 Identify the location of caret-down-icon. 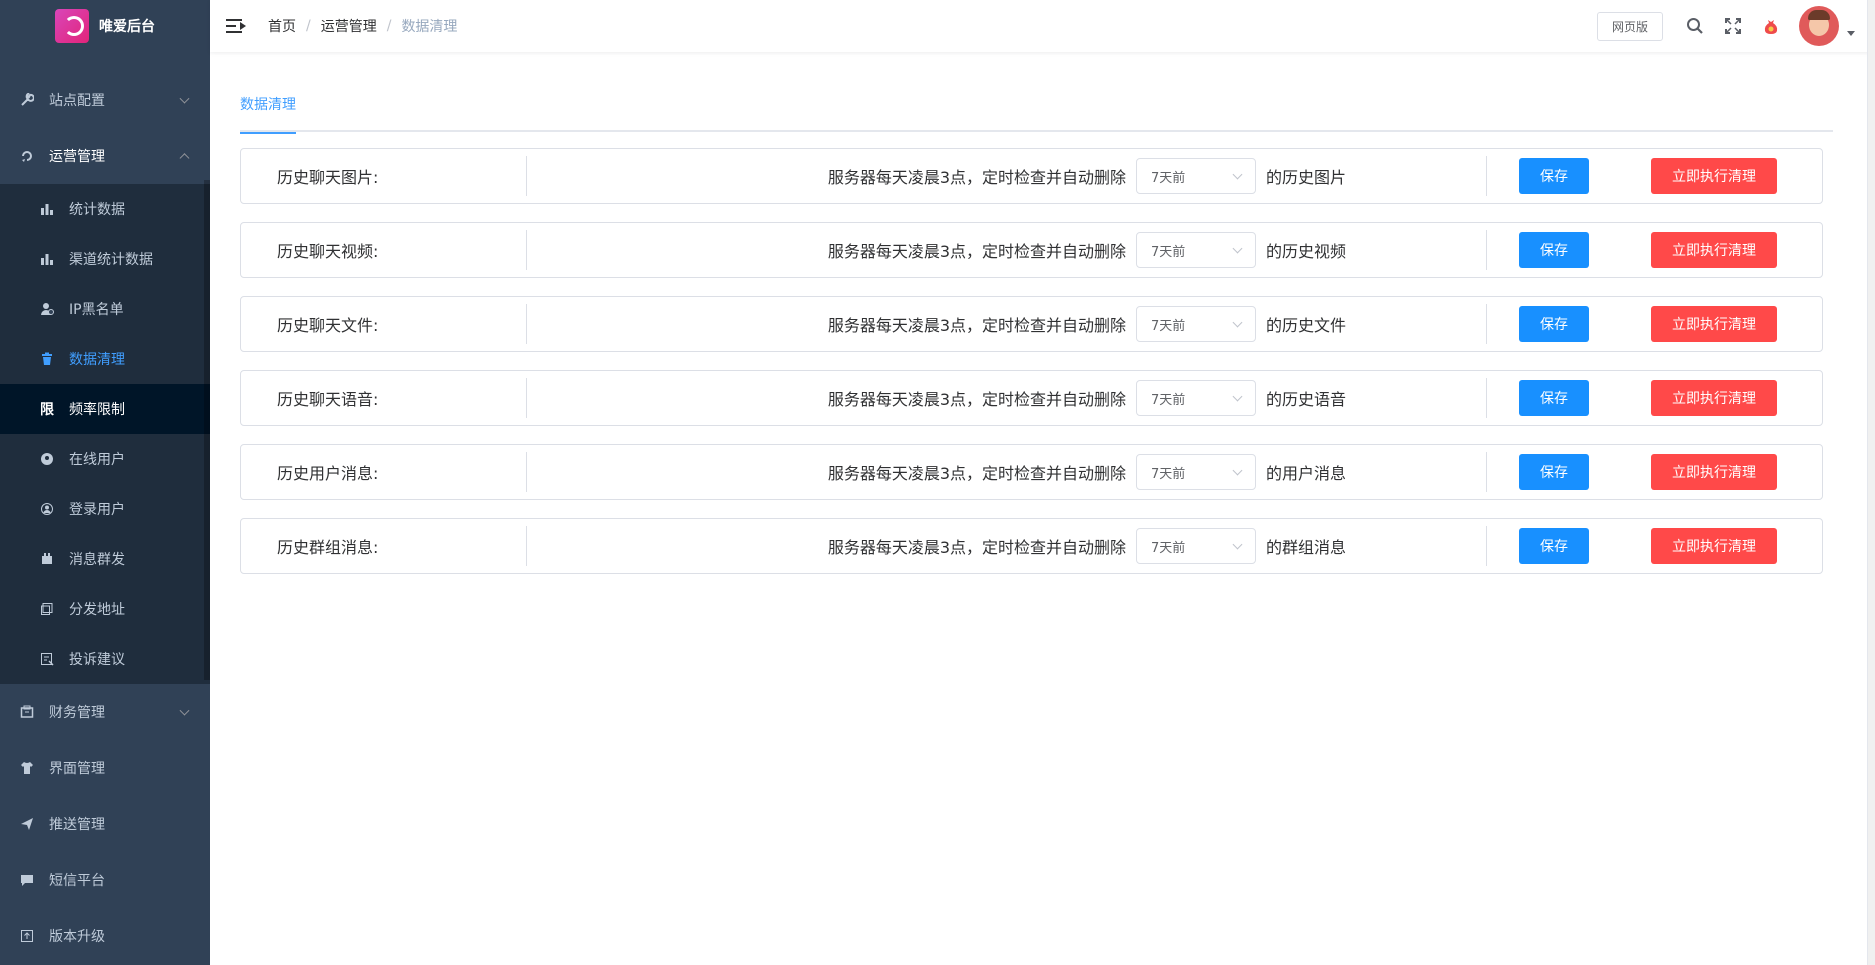
(1851, 33).